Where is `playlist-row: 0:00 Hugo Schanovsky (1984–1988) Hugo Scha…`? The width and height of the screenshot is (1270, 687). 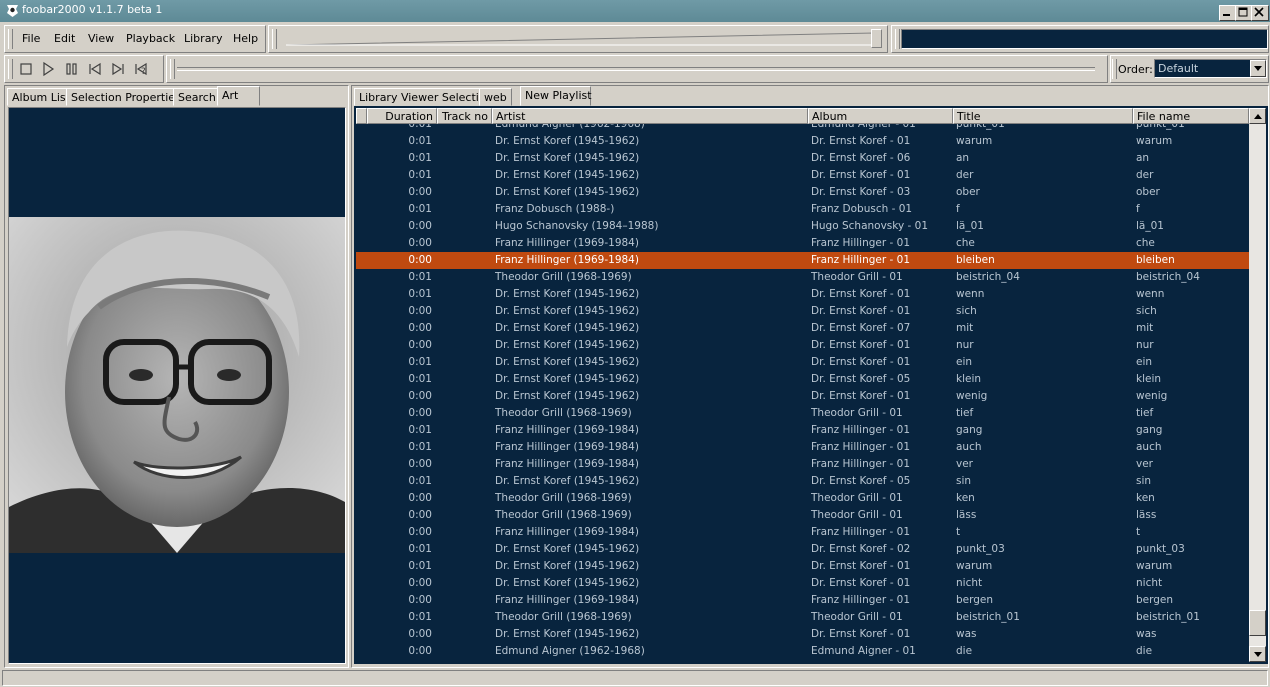
playlist-row: 0:00 Hugo Schanovsky (1984–1988) Hugo Scha… is located at coordinates (802, 226).